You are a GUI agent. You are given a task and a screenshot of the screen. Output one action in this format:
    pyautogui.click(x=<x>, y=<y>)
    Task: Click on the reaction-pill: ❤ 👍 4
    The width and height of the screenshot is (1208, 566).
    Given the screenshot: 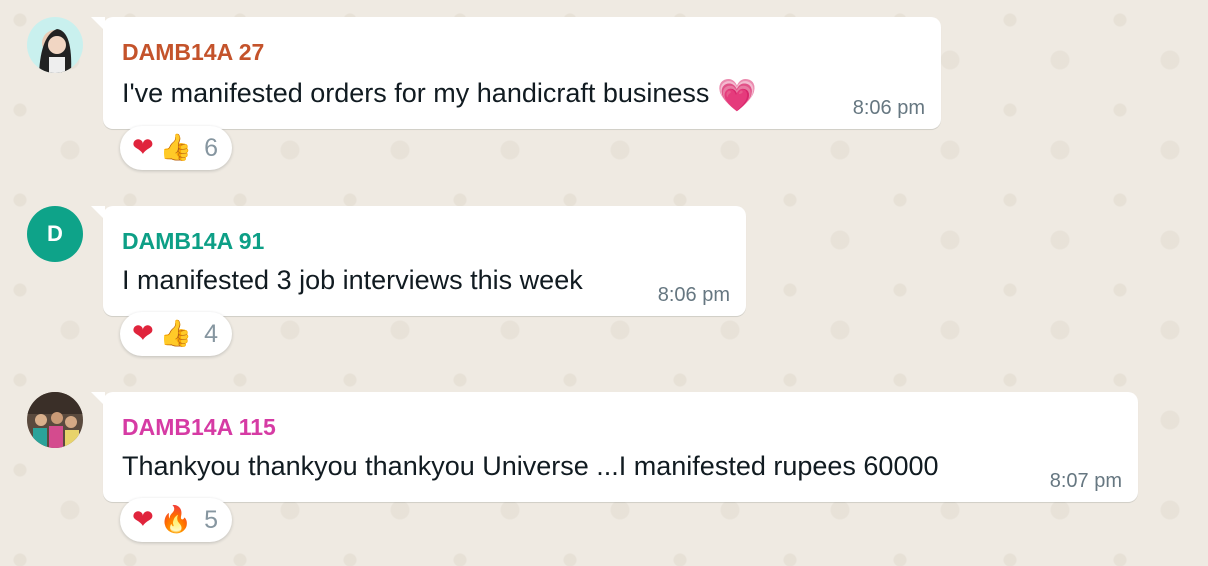 What is the action you would take?
    pyautogui.click(x=176, y=334)
    